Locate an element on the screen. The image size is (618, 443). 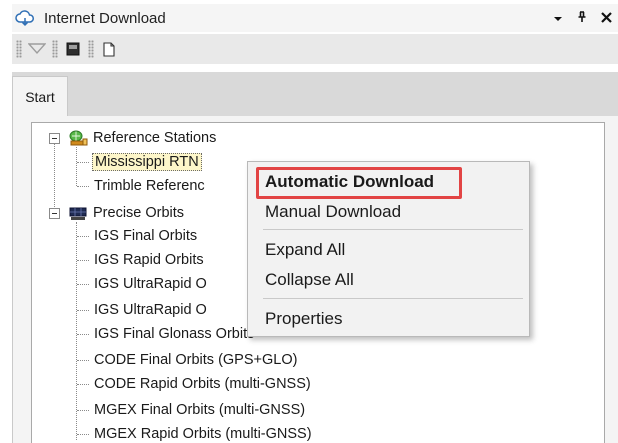
tree-item-label: CODE Final Orbits (GPS+GLO) is located at coordinates (196, 360).